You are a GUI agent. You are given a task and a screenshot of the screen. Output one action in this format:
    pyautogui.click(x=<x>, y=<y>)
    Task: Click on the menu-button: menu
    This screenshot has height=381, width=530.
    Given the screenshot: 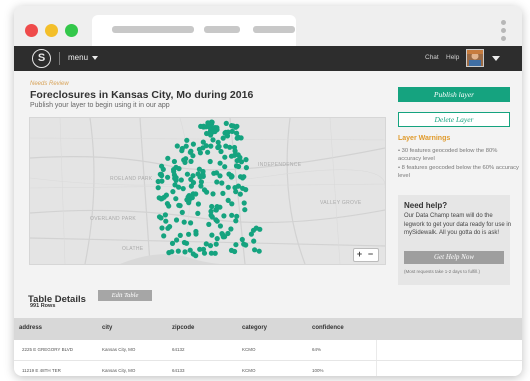 What is the action you would take?
    pyautogui.click(x=83, y=57)
    